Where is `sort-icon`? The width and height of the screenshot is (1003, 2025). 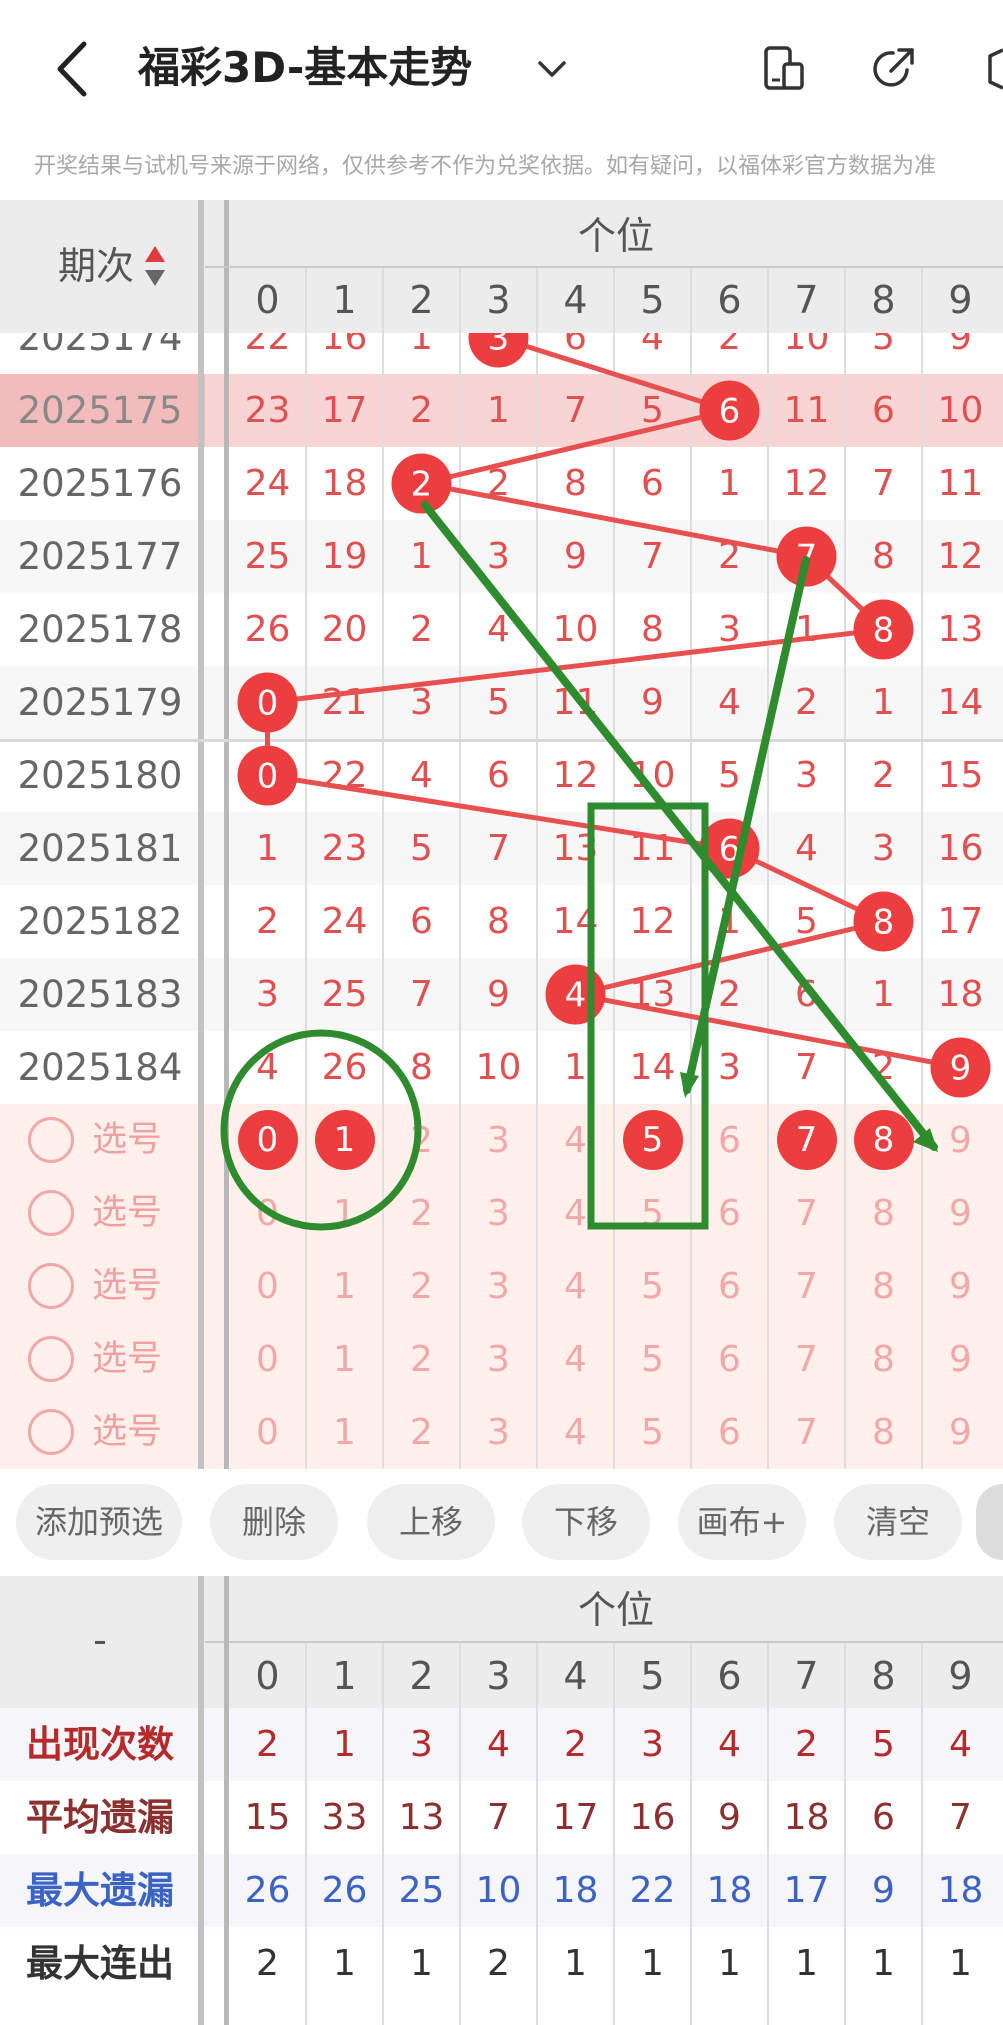
sort-icon is located at coordinates (155, 266).